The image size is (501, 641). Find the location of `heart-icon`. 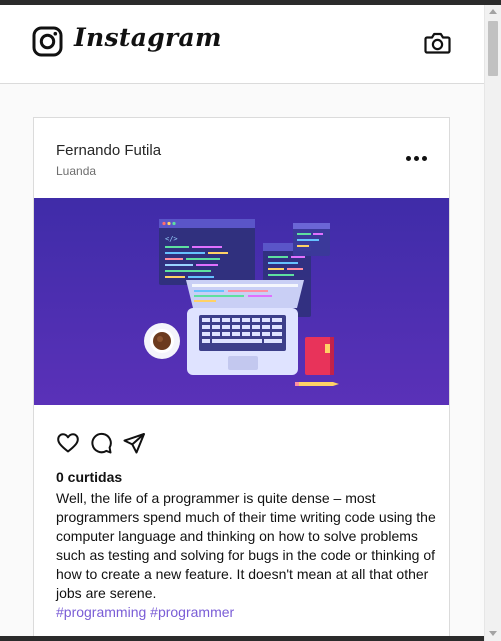

heart-icon is located at coordinates (68, 443).